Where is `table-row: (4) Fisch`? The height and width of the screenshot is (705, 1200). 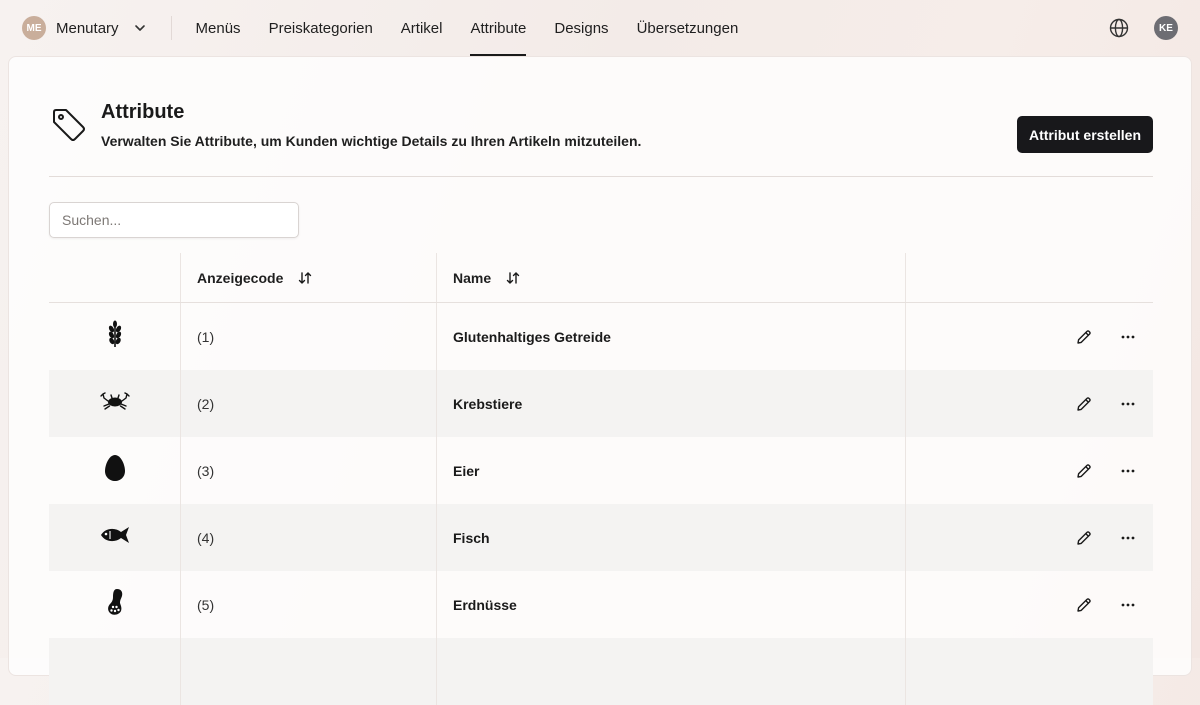 table-row: (4) Fisch is located at coordinates (601, 537).